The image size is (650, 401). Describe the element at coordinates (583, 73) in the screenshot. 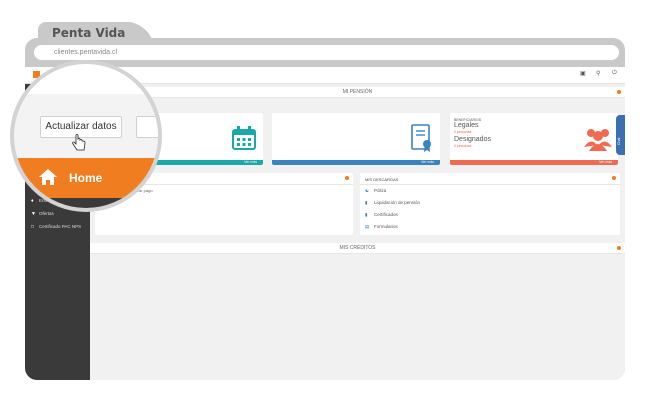

I see `screen-icon: ▣` at that location.